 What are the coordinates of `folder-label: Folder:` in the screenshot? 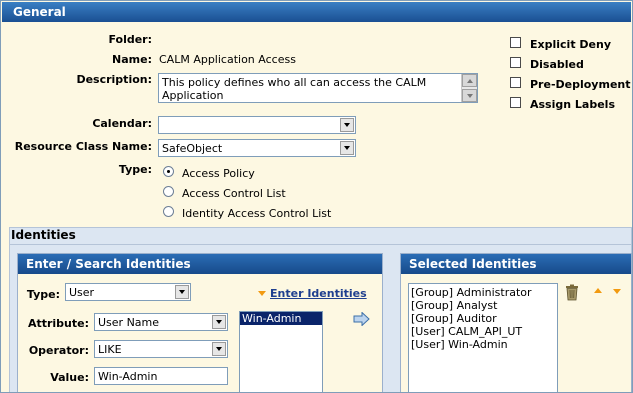 It's located at (130, 39).